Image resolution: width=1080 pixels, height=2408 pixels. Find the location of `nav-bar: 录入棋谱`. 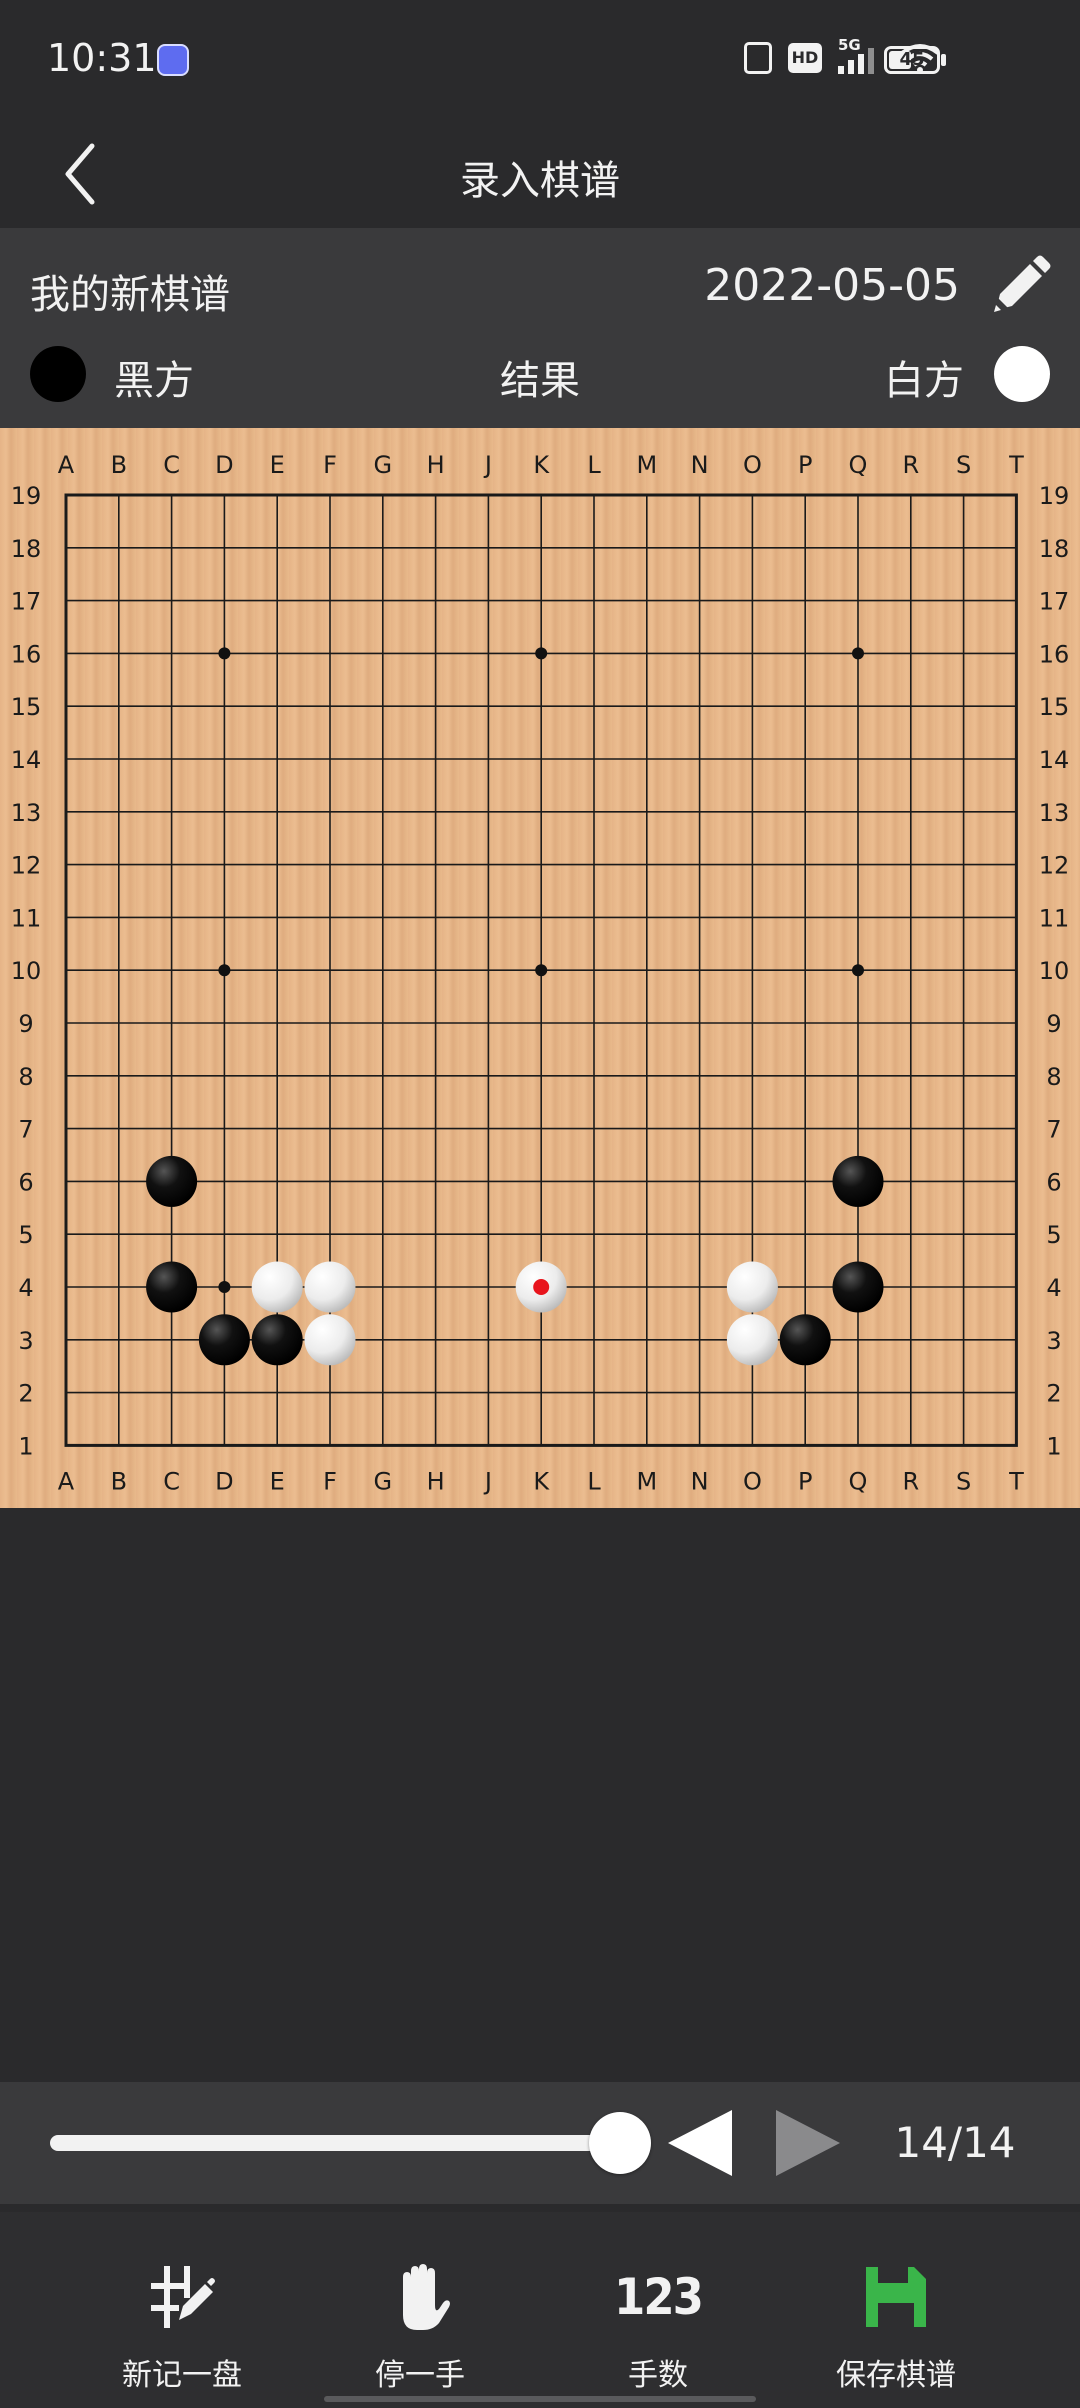

nav-bar: 录入棋谱 is located at coordinates (540, 174).